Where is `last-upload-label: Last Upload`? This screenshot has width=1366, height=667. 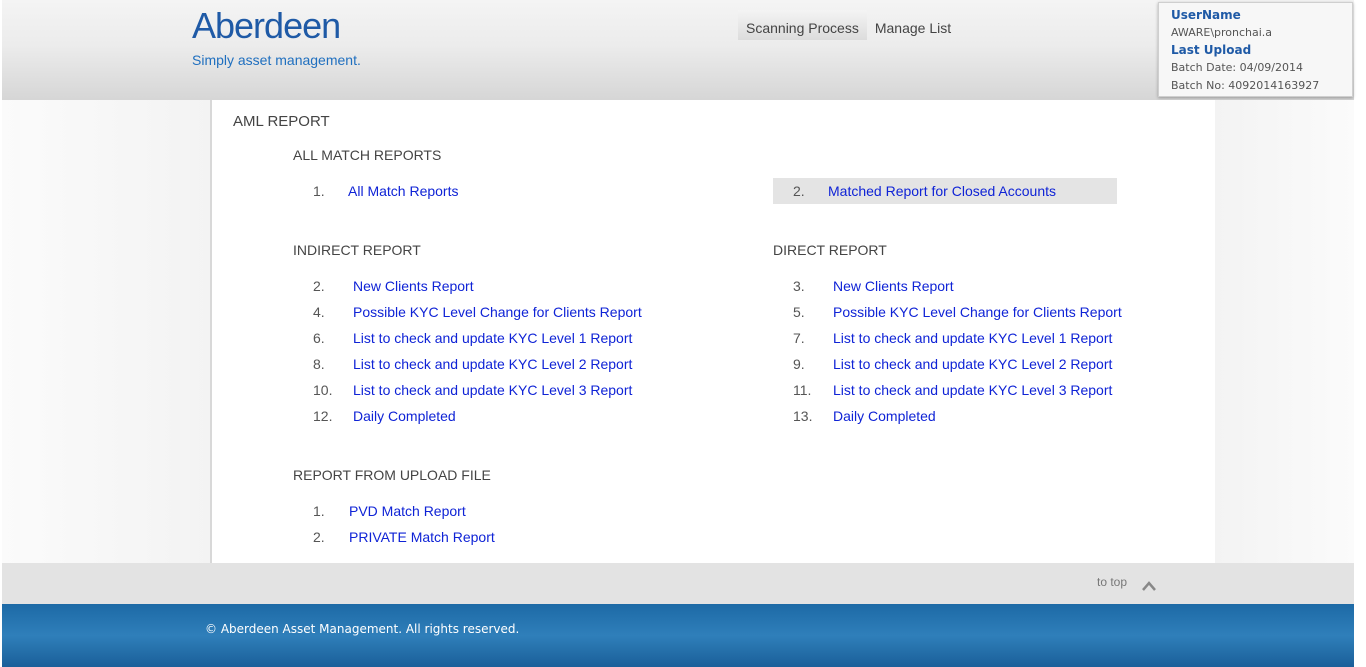 last-upload-label: Last Upload is located at coordinates (1211, 50).